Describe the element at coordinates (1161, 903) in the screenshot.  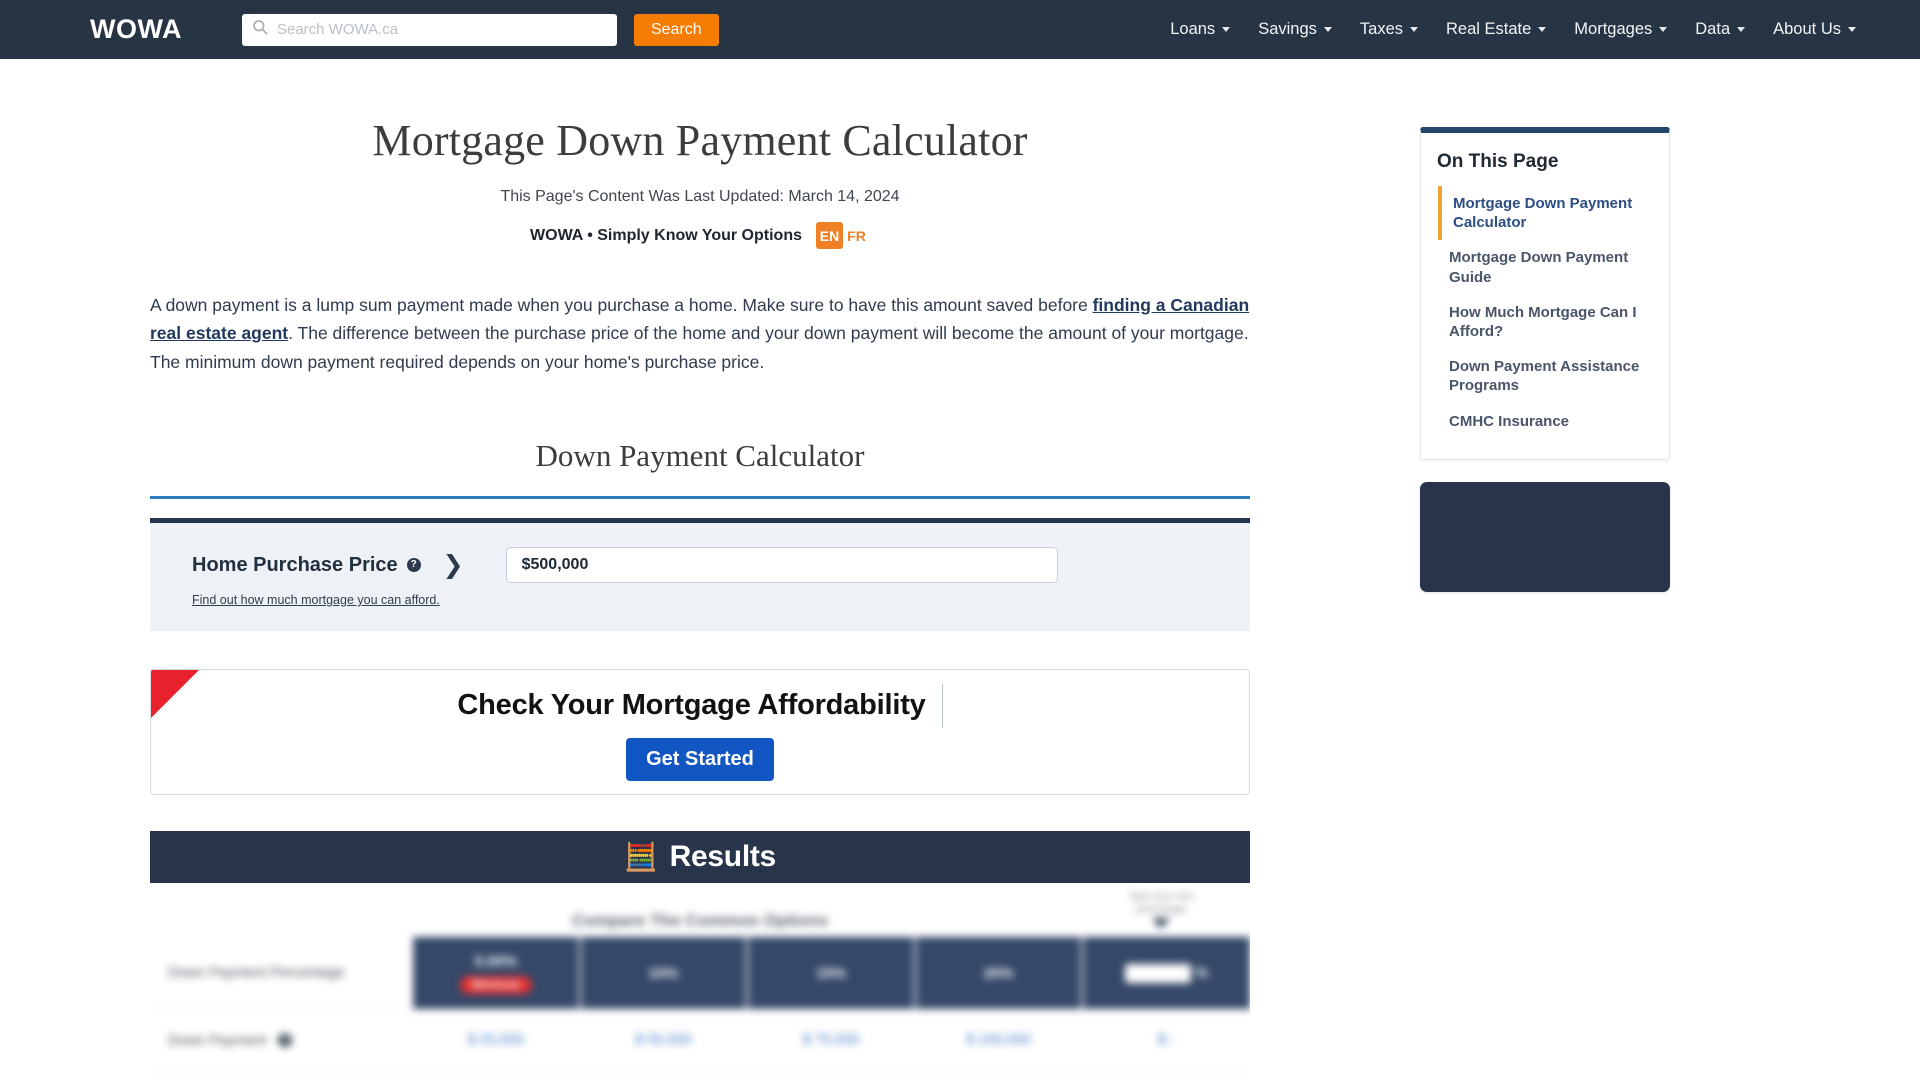
I see `tooltip-text: Type your own percentage` at that location.